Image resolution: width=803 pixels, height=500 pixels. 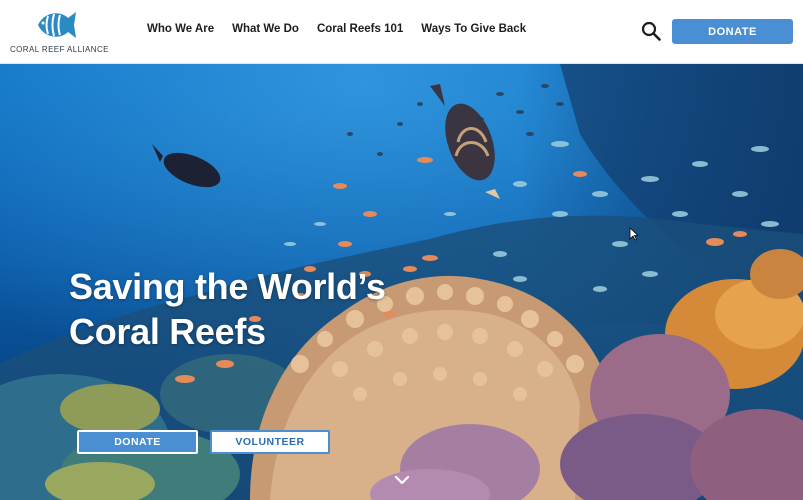 What do you see at coordinates (732, 31) in the screenshot?
I see `header-donate-button: DONATE` at bounding box center [732, 31].